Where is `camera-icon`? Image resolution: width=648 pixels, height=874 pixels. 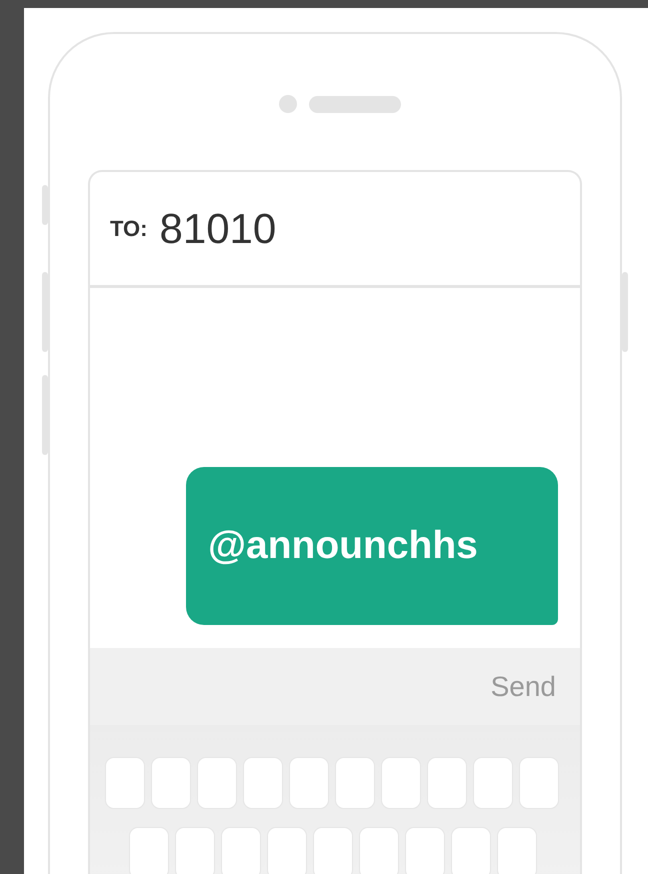
camera-icon is located at coordinates (288, 104).